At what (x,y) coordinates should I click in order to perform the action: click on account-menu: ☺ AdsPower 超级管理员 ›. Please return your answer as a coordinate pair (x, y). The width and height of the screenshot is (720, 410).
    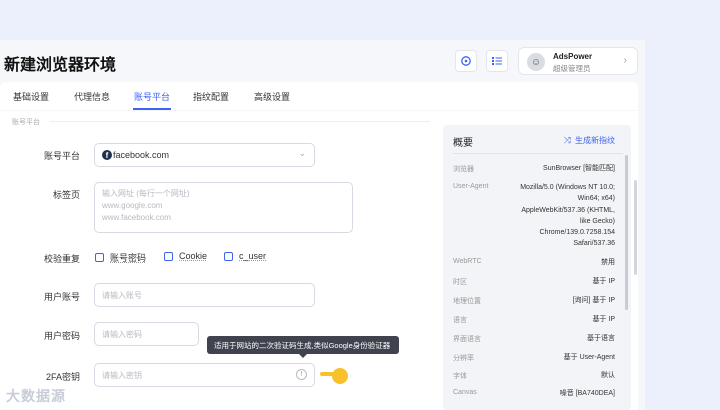
    Looking at the image, I should click on (578, 61).